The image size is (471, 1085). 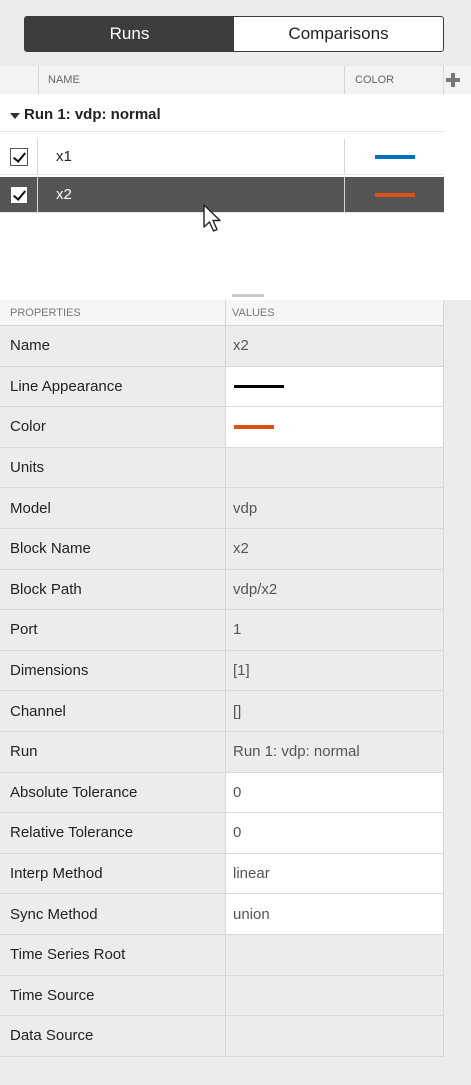 What do you see at coordinates (113, 589) in the screenshot?
I see `property-label: Block Path` at bounding box center [113, 589].